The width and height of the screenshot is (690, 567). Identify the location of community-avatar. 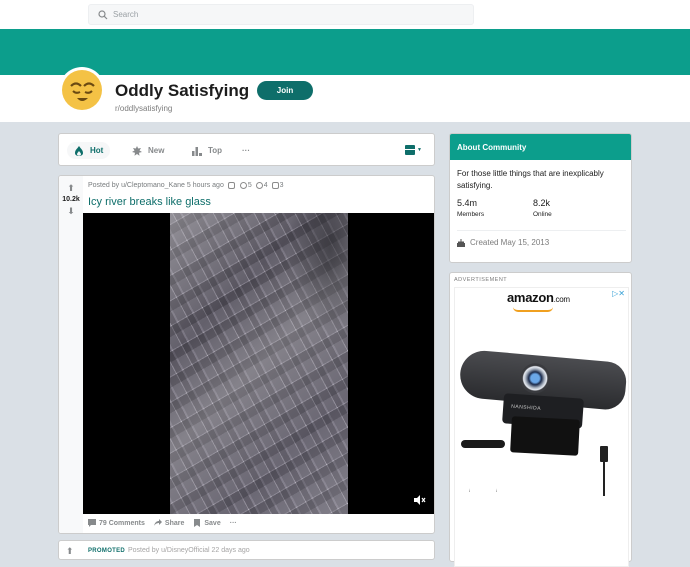
(82, 90).